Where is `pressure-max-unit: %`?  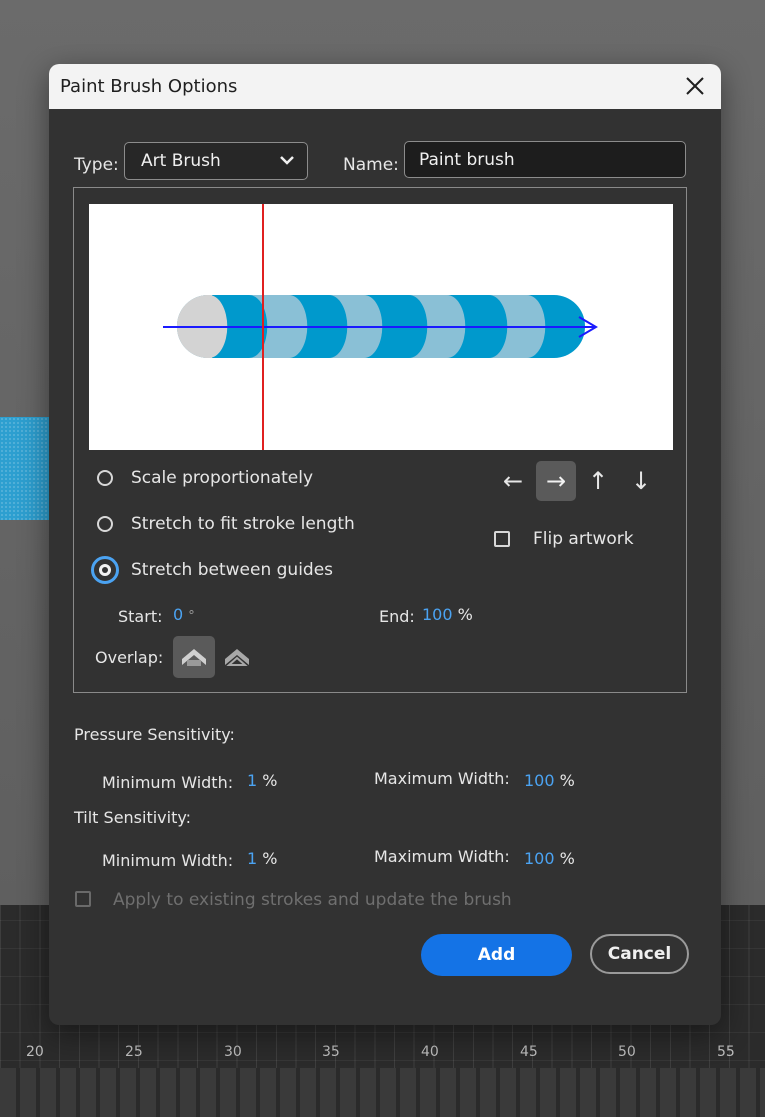 pressure-max-unit: % is located at coordinates (567, 780).